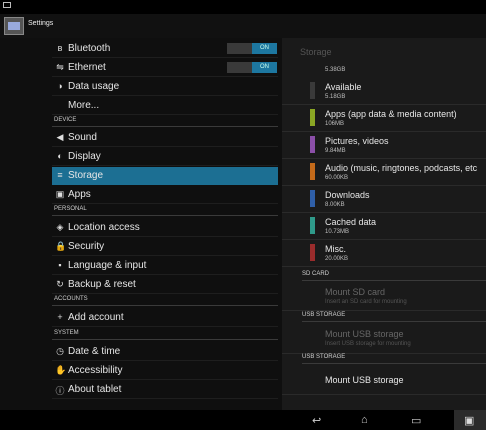 This screenshot has width=486, height=430. What do you see at coordinates (14, 26) in the screenshot?
I see `settings-app-icon` at bounding box center [14, 26].